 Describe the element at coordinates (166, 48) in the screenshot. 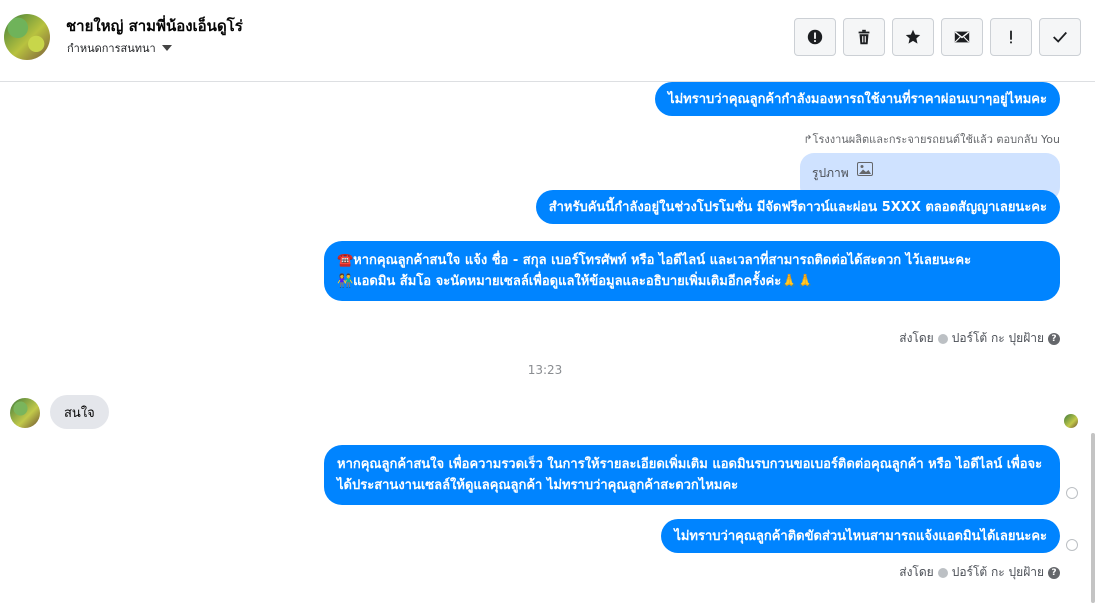

I see `caret-down-icon` at that location.